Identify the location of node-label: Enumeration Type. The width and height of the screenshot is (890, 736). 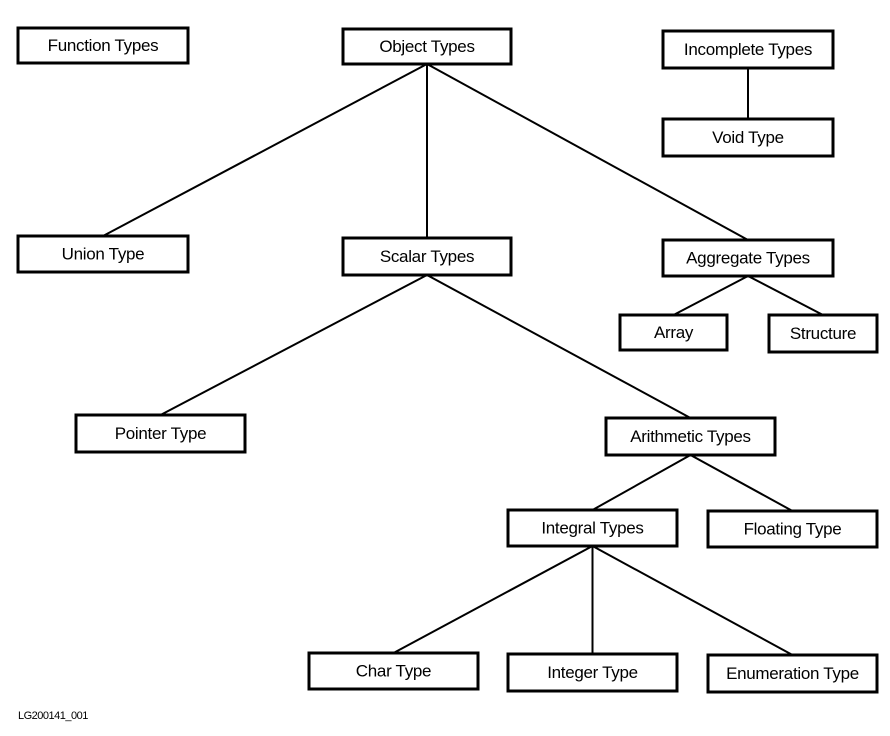
(792, 673).